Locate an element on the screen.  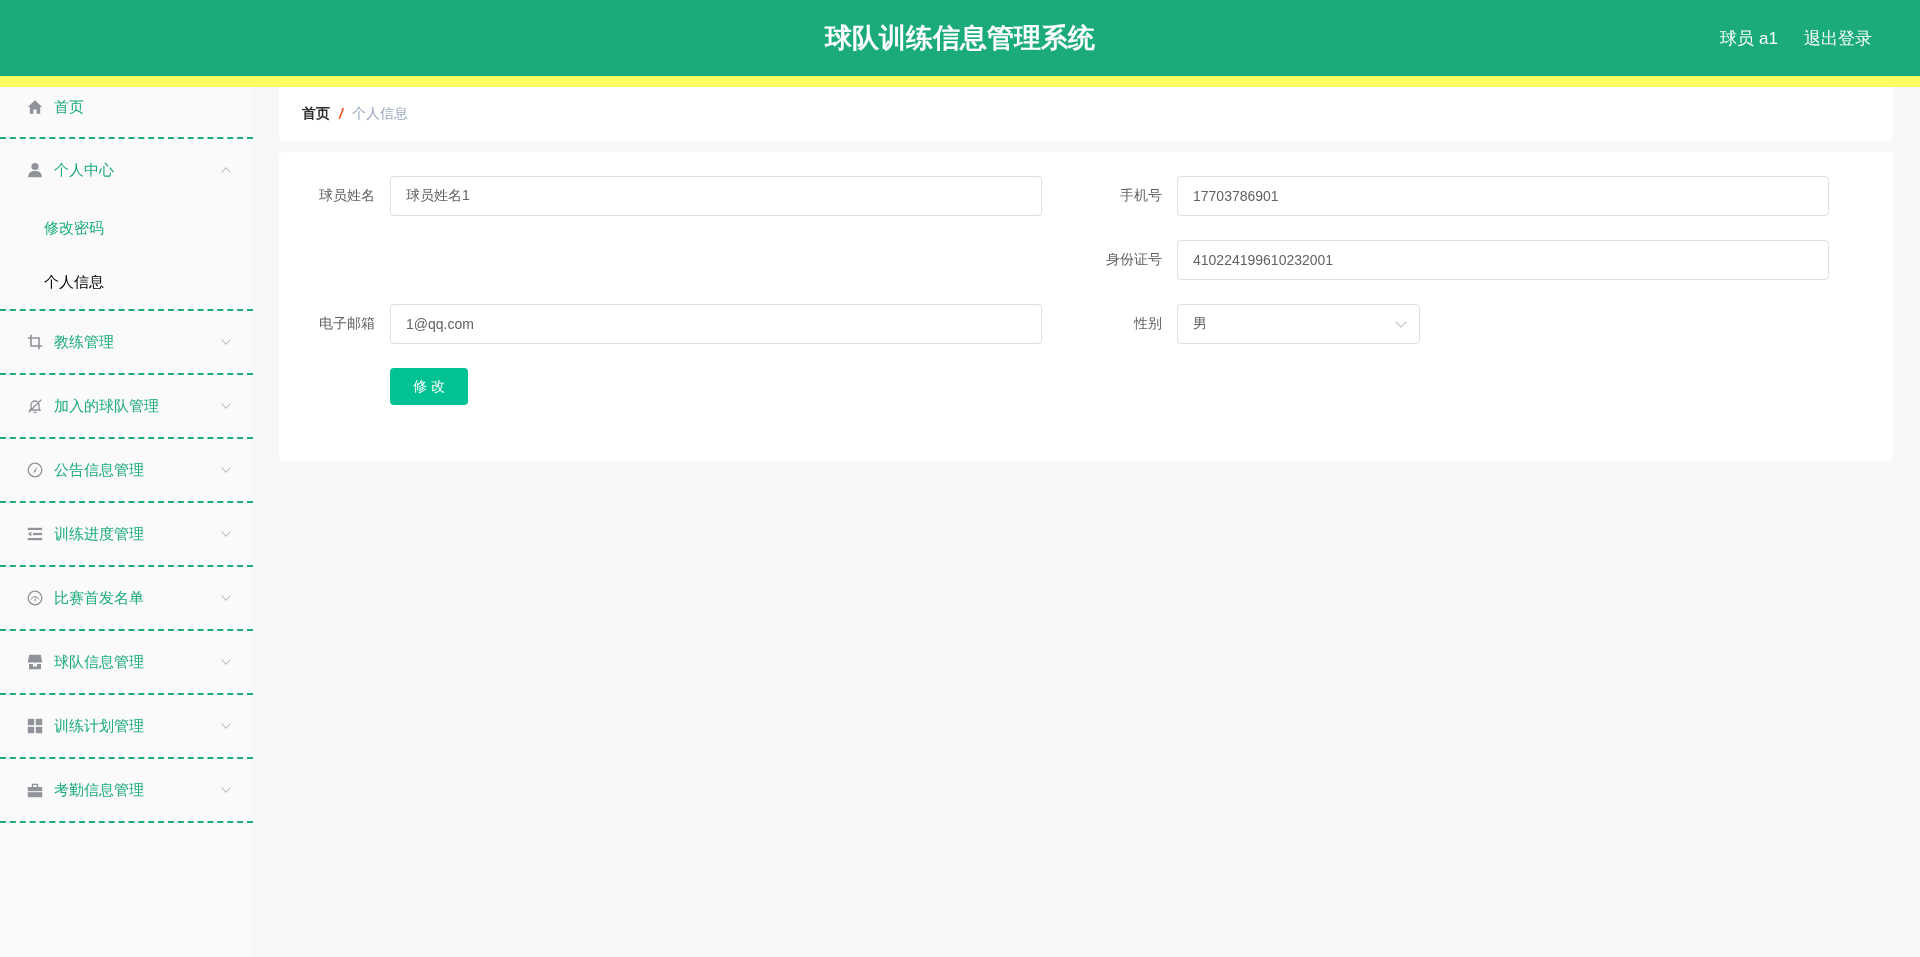
submenu-item: 个人信息 is located at coordinates (126, 282).